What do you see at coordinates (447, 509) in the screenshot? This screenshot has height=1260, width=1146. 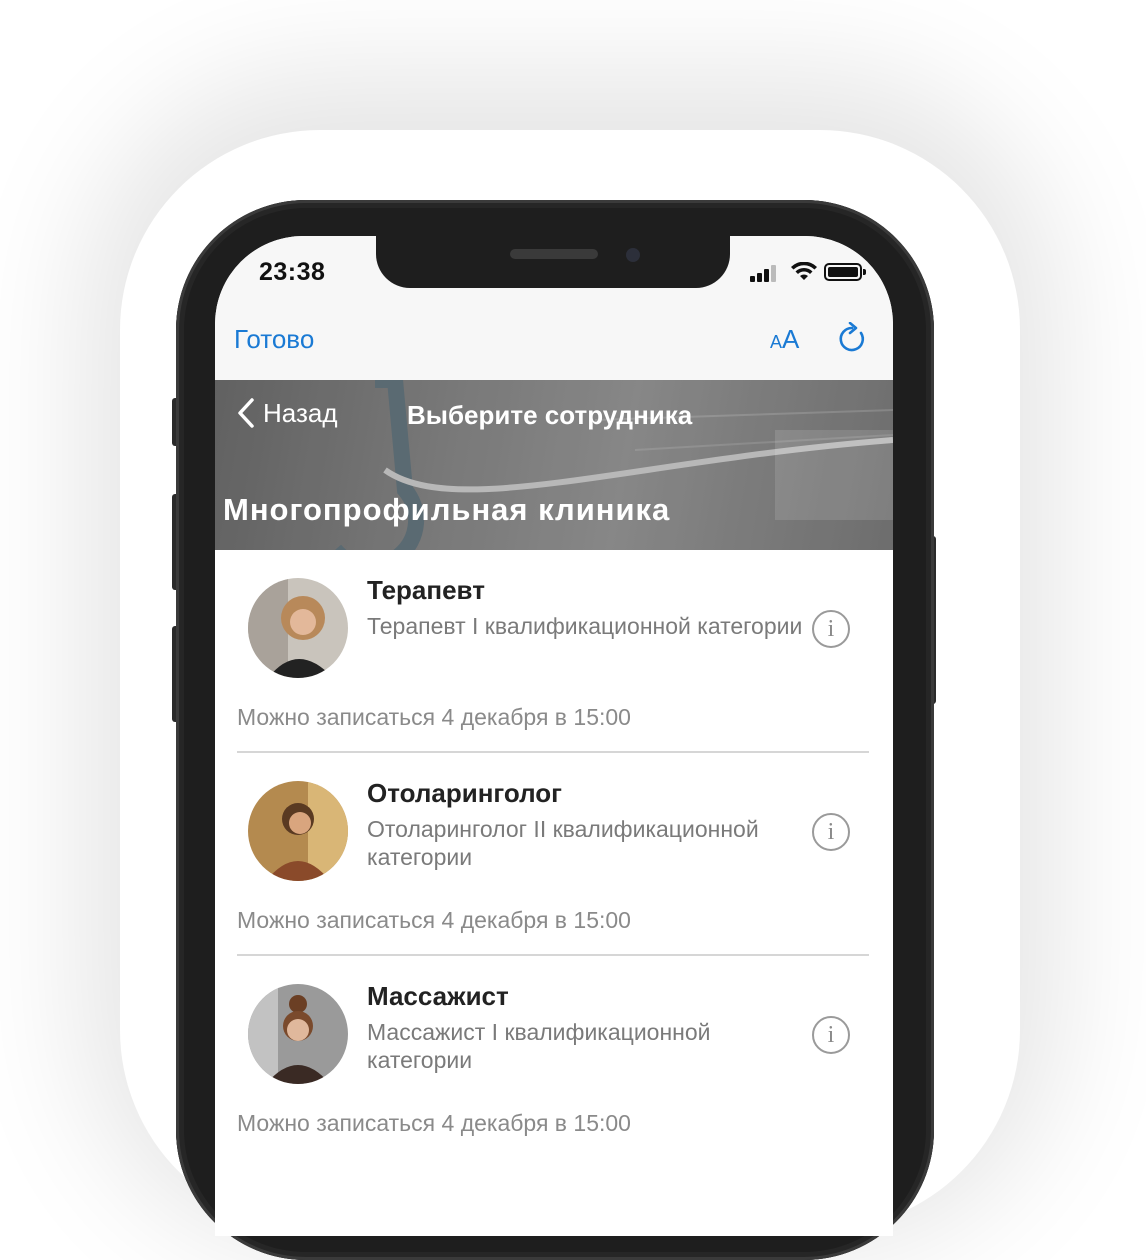 I see `clinic-title: Многопрофильная клиника` at bounding box center [447, 509].